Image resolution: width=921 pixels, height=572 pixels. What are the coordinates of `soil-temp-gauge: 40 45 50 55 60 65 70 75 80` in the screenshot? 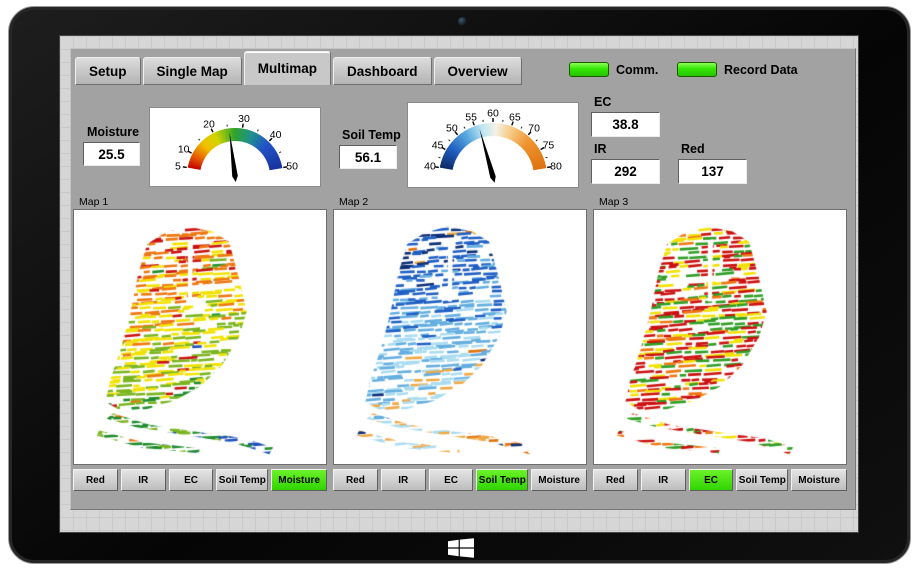 It's located at (493, 145).